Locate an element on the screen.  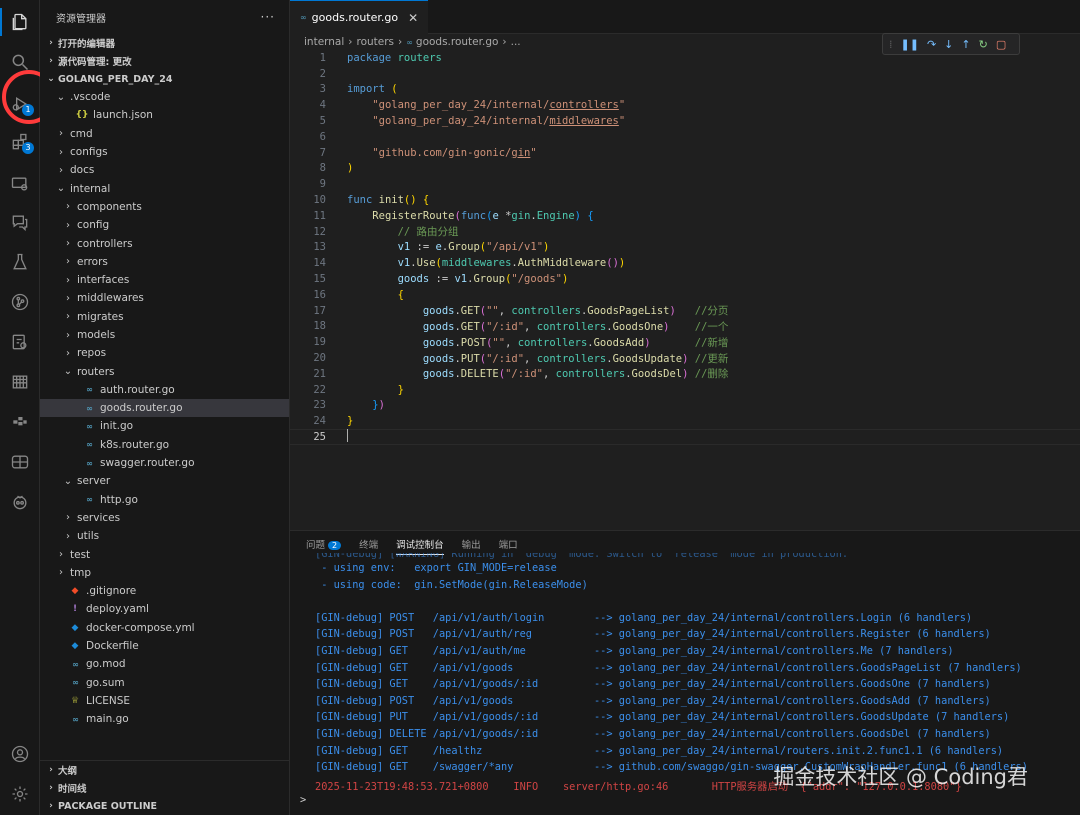
database-icon is located at coordinates (20, 382).